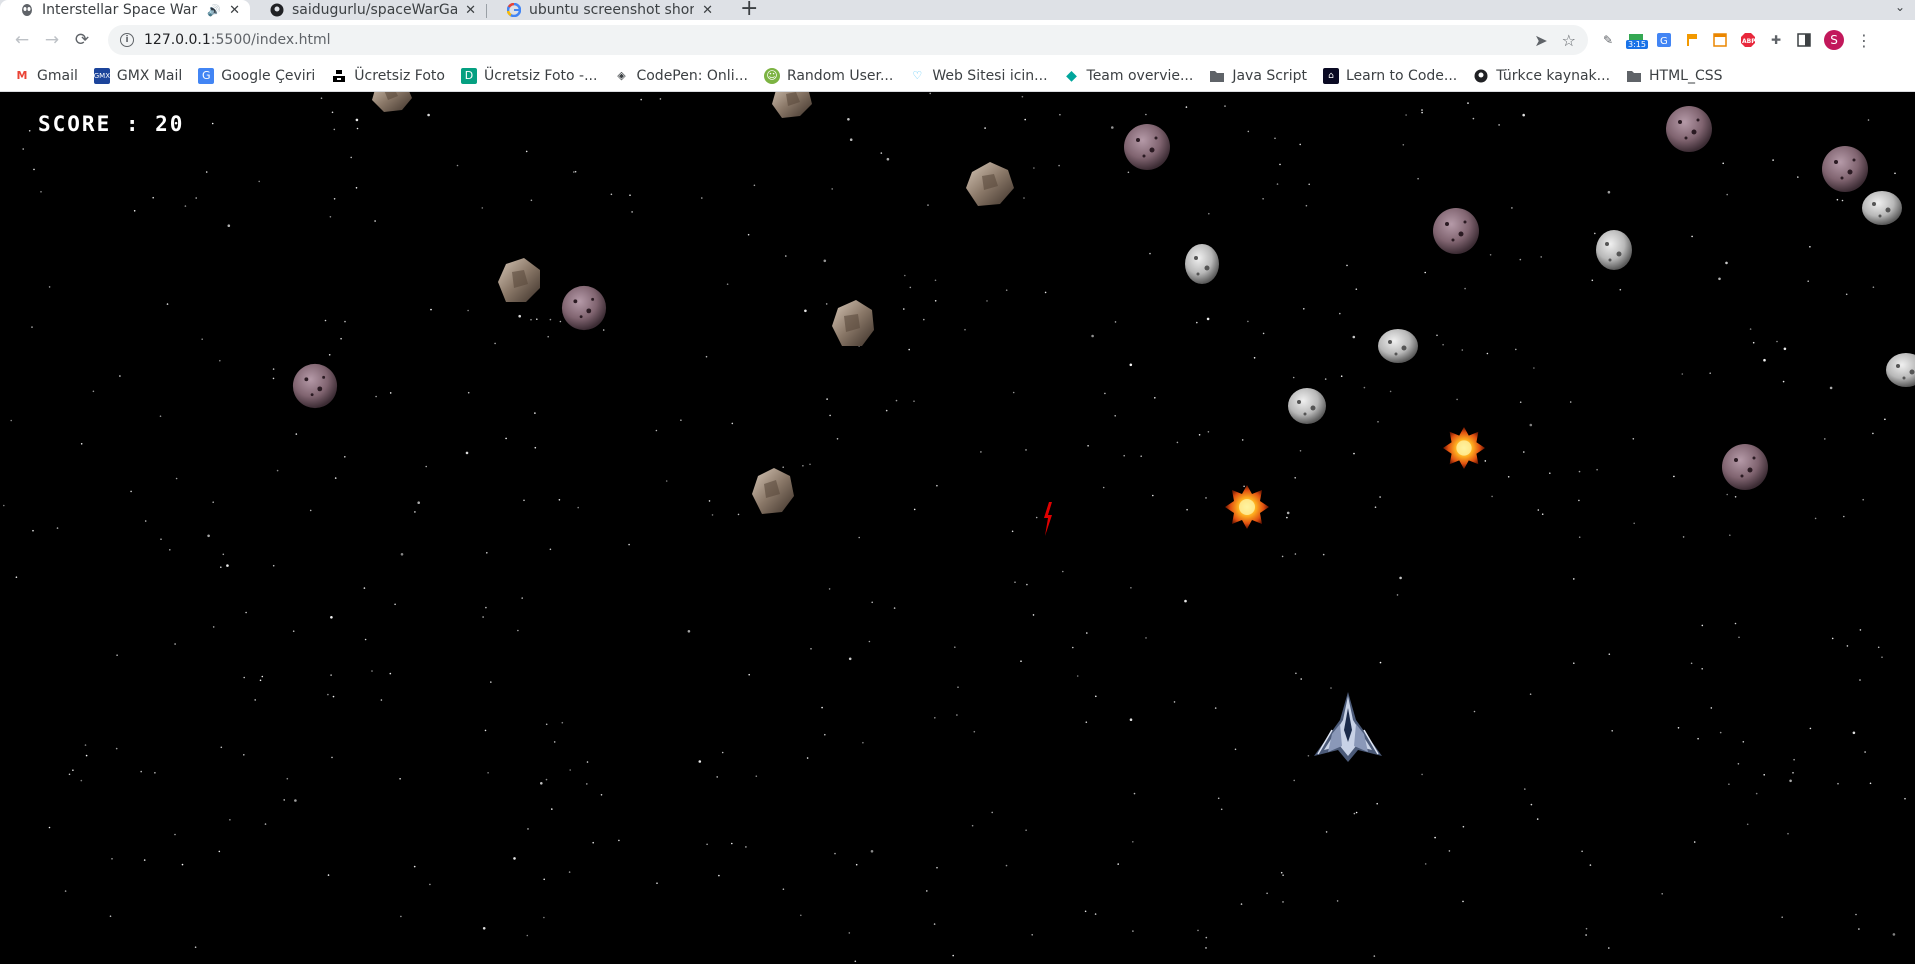 The height and width of the screenshot is (964, 1915). What do you see at coordinates (1804, 40) in the screenshot?
I see `sidepanel-icon` at bounding box center [1804, 40].